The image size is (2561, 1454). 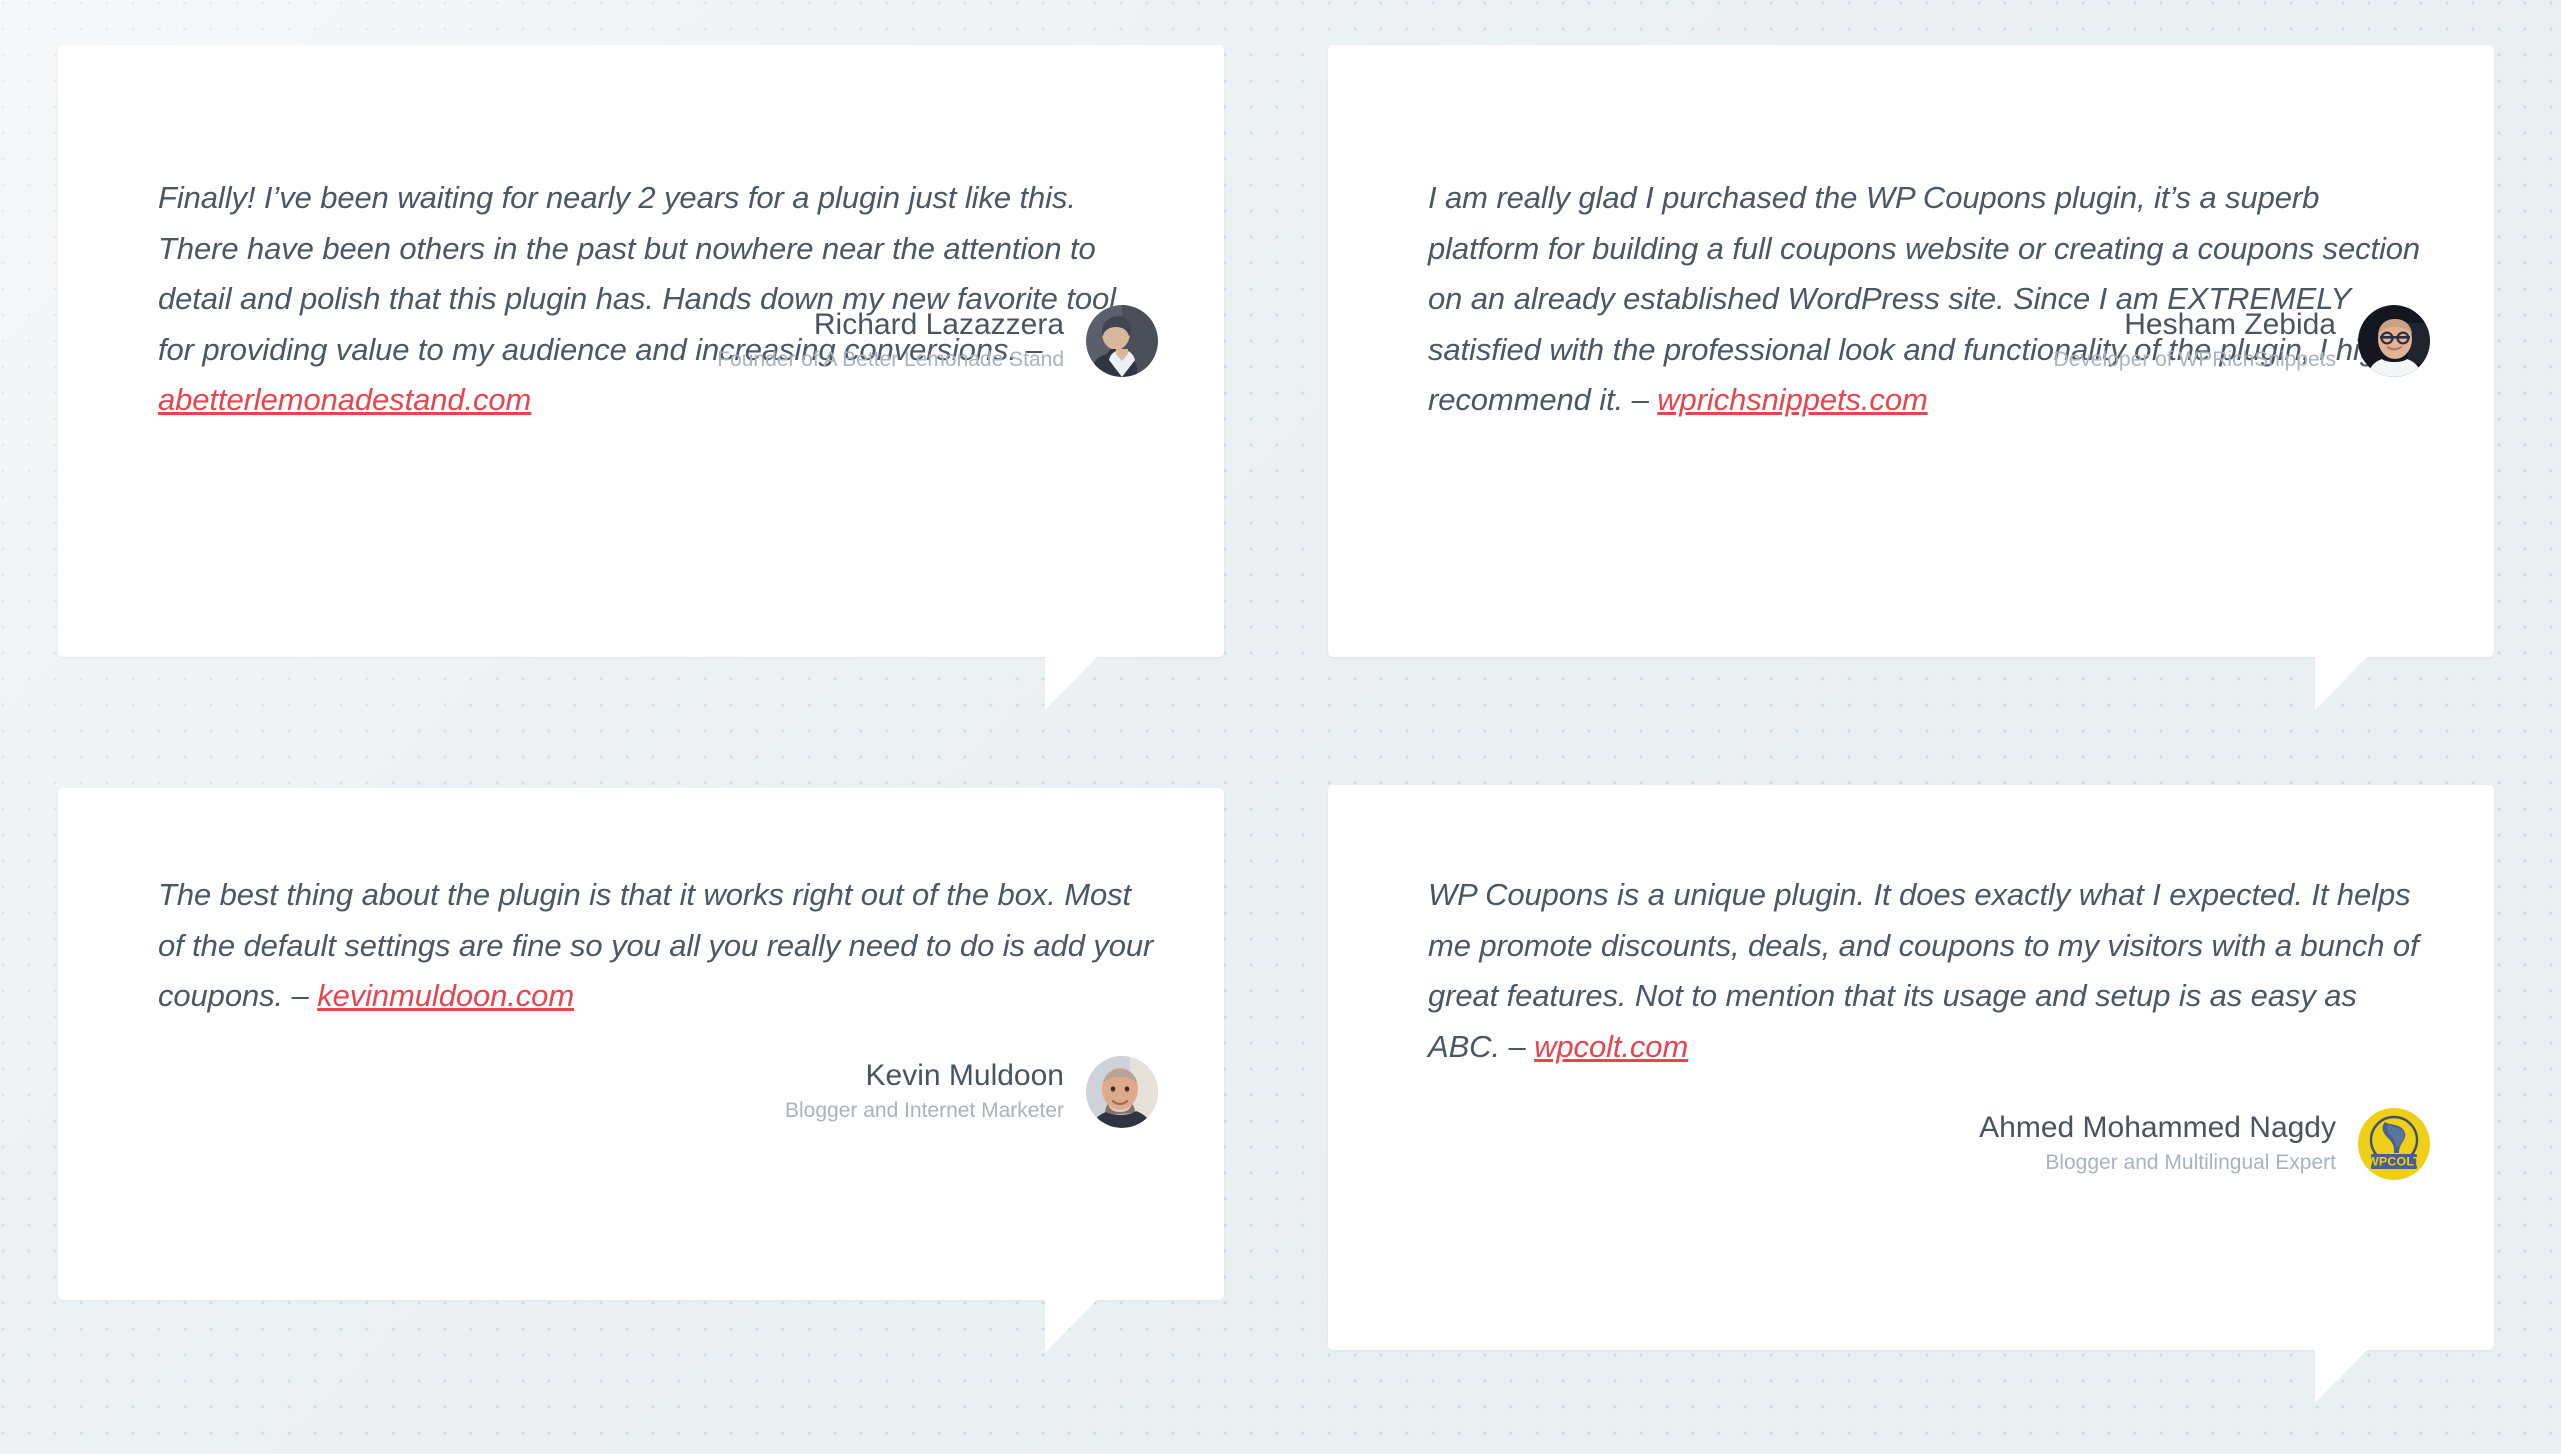 What do you see at coordinates (890, 359) in the screenshot?
I see `author-role: Founder of A Better Lemonade Stand` at bounding box center [890, 359].